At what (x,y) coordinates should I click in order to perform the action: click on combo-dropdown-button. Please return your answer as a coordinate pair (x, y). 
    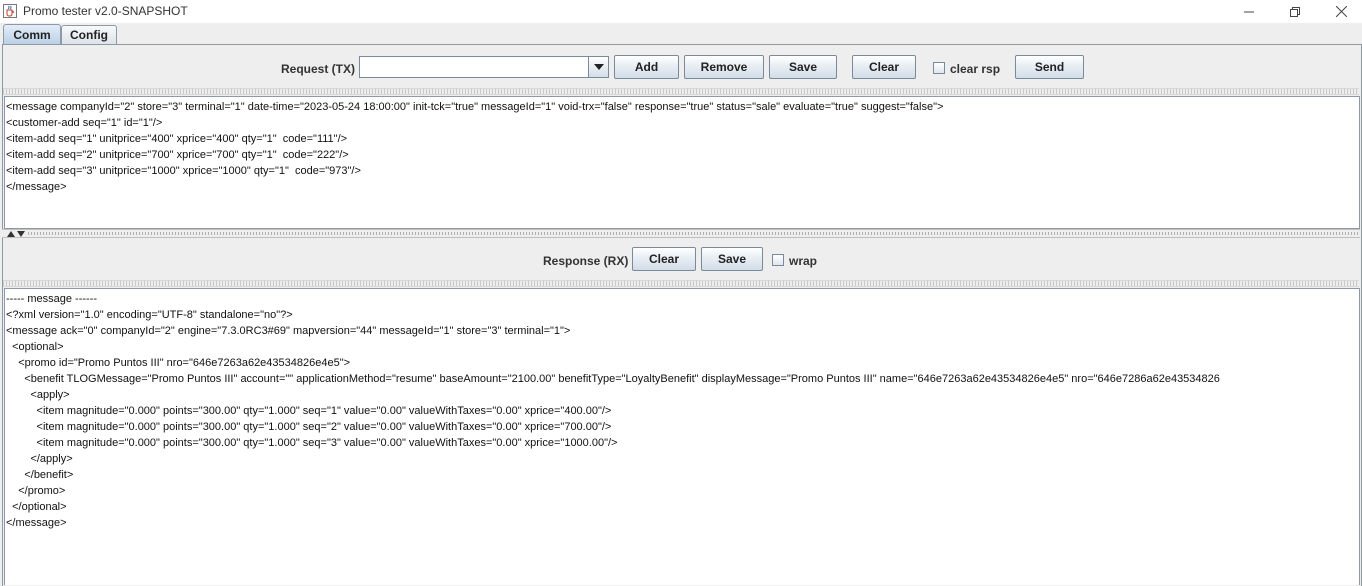
    Looking at the image, I should click on (598, 67).